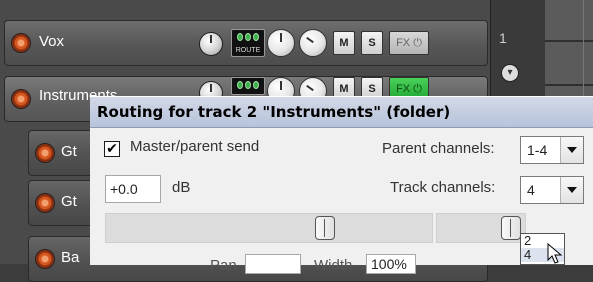 The width and height of the screenshot is (593, 282). I want to click on track-name: Ba, so click(70, 257).